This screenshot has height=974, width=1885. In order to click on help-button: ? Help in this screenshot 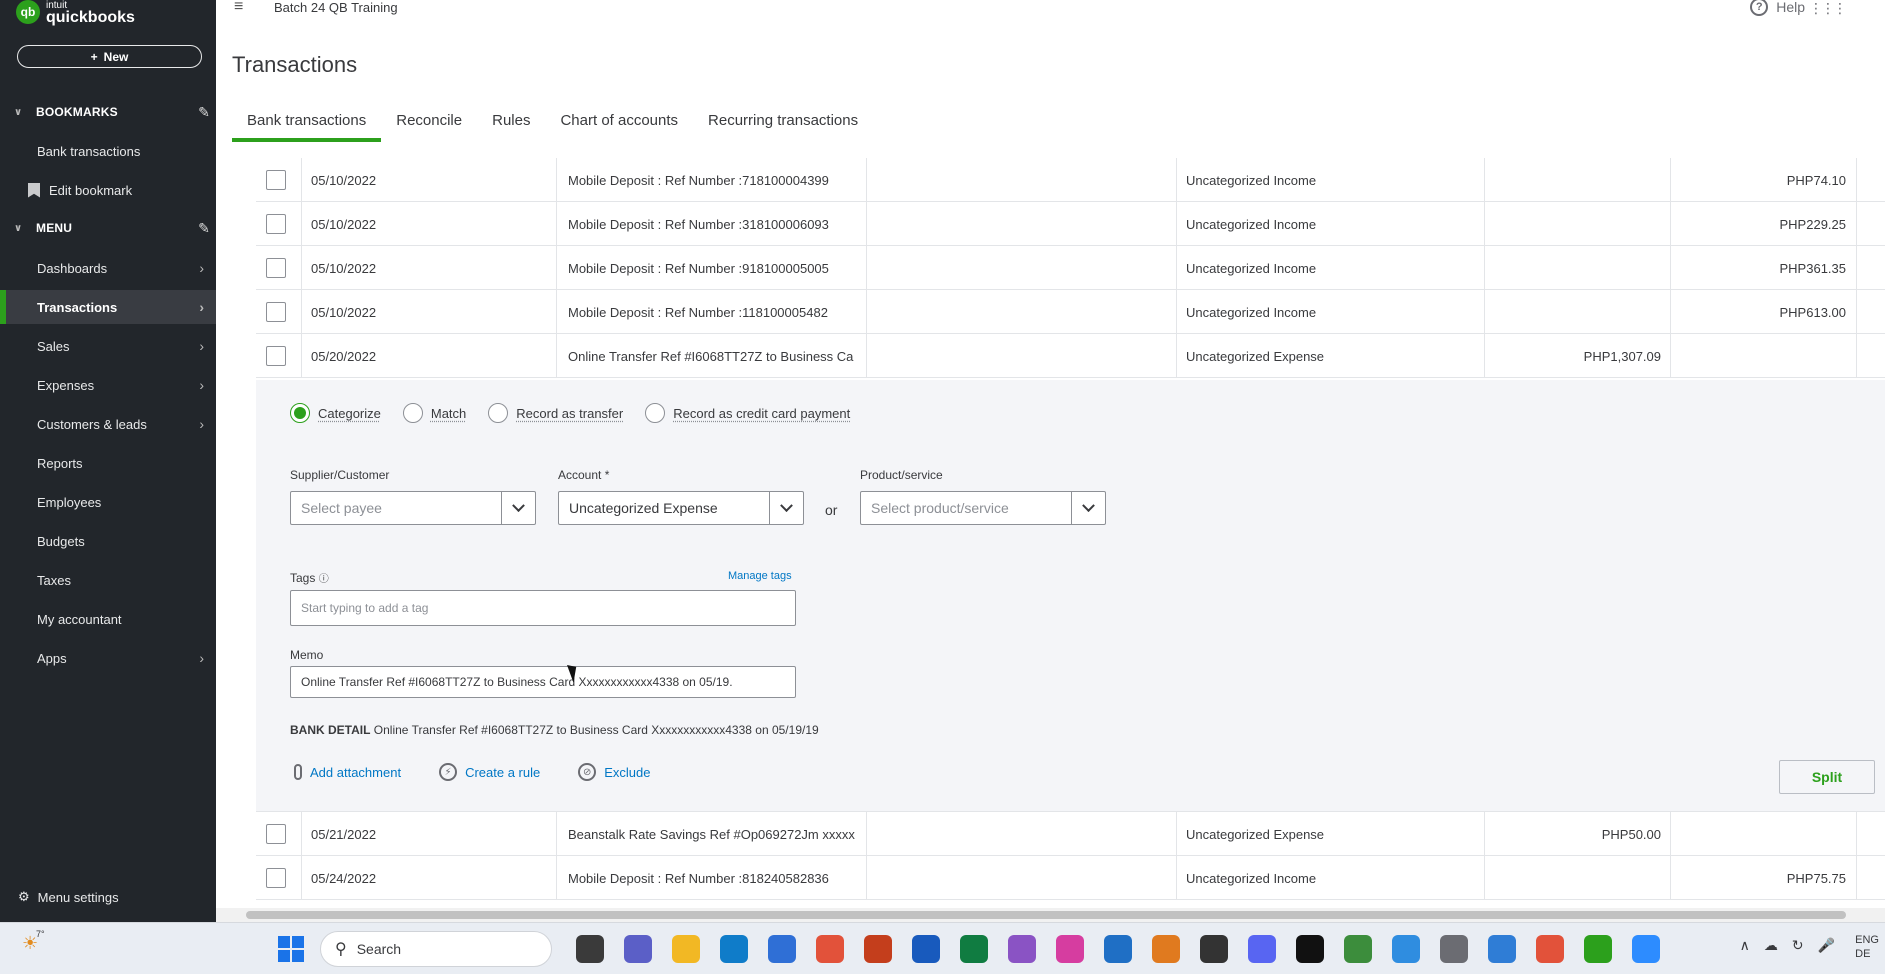, I will do `click(1777, 8)`.